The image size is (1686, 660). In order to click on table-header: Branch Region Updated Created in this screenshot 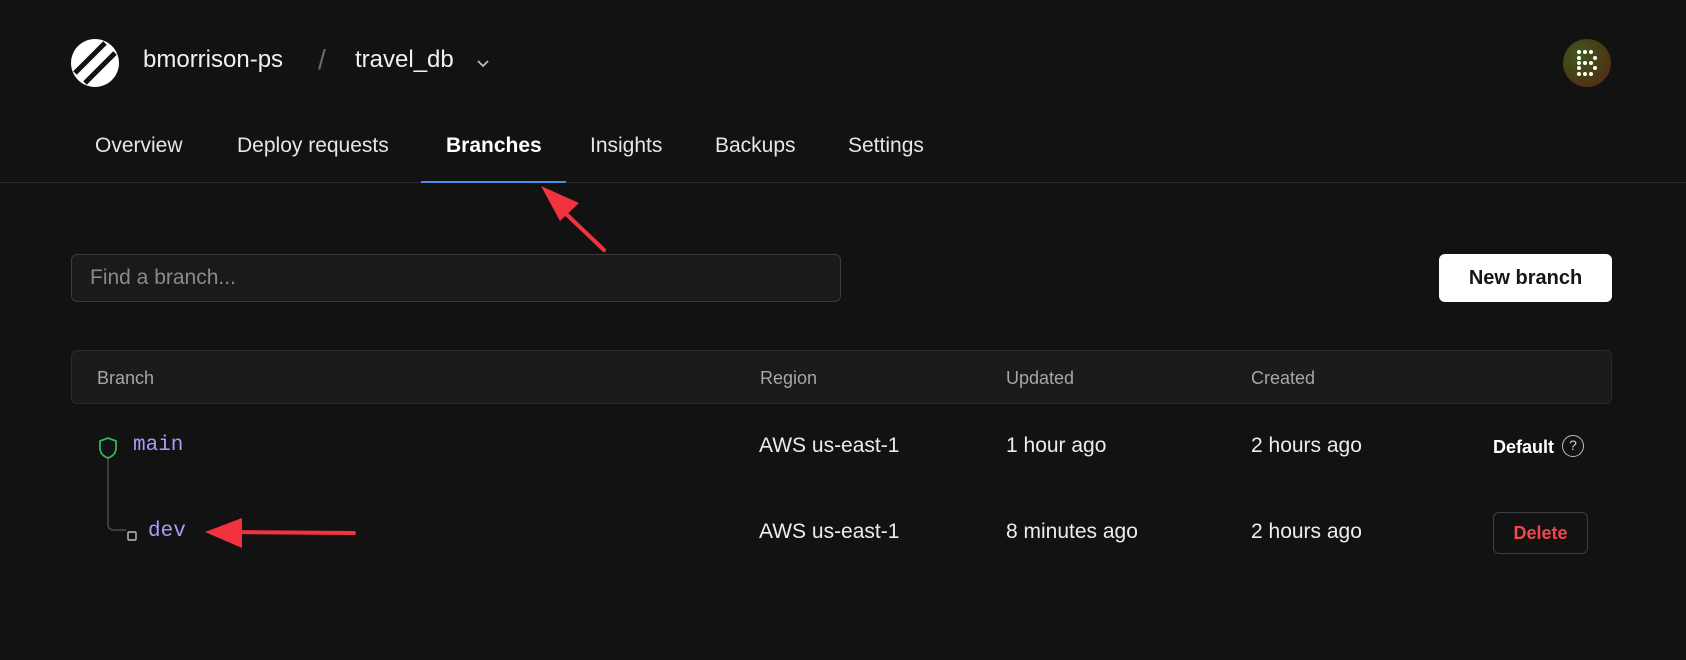, I will do `click(841, 377)`.